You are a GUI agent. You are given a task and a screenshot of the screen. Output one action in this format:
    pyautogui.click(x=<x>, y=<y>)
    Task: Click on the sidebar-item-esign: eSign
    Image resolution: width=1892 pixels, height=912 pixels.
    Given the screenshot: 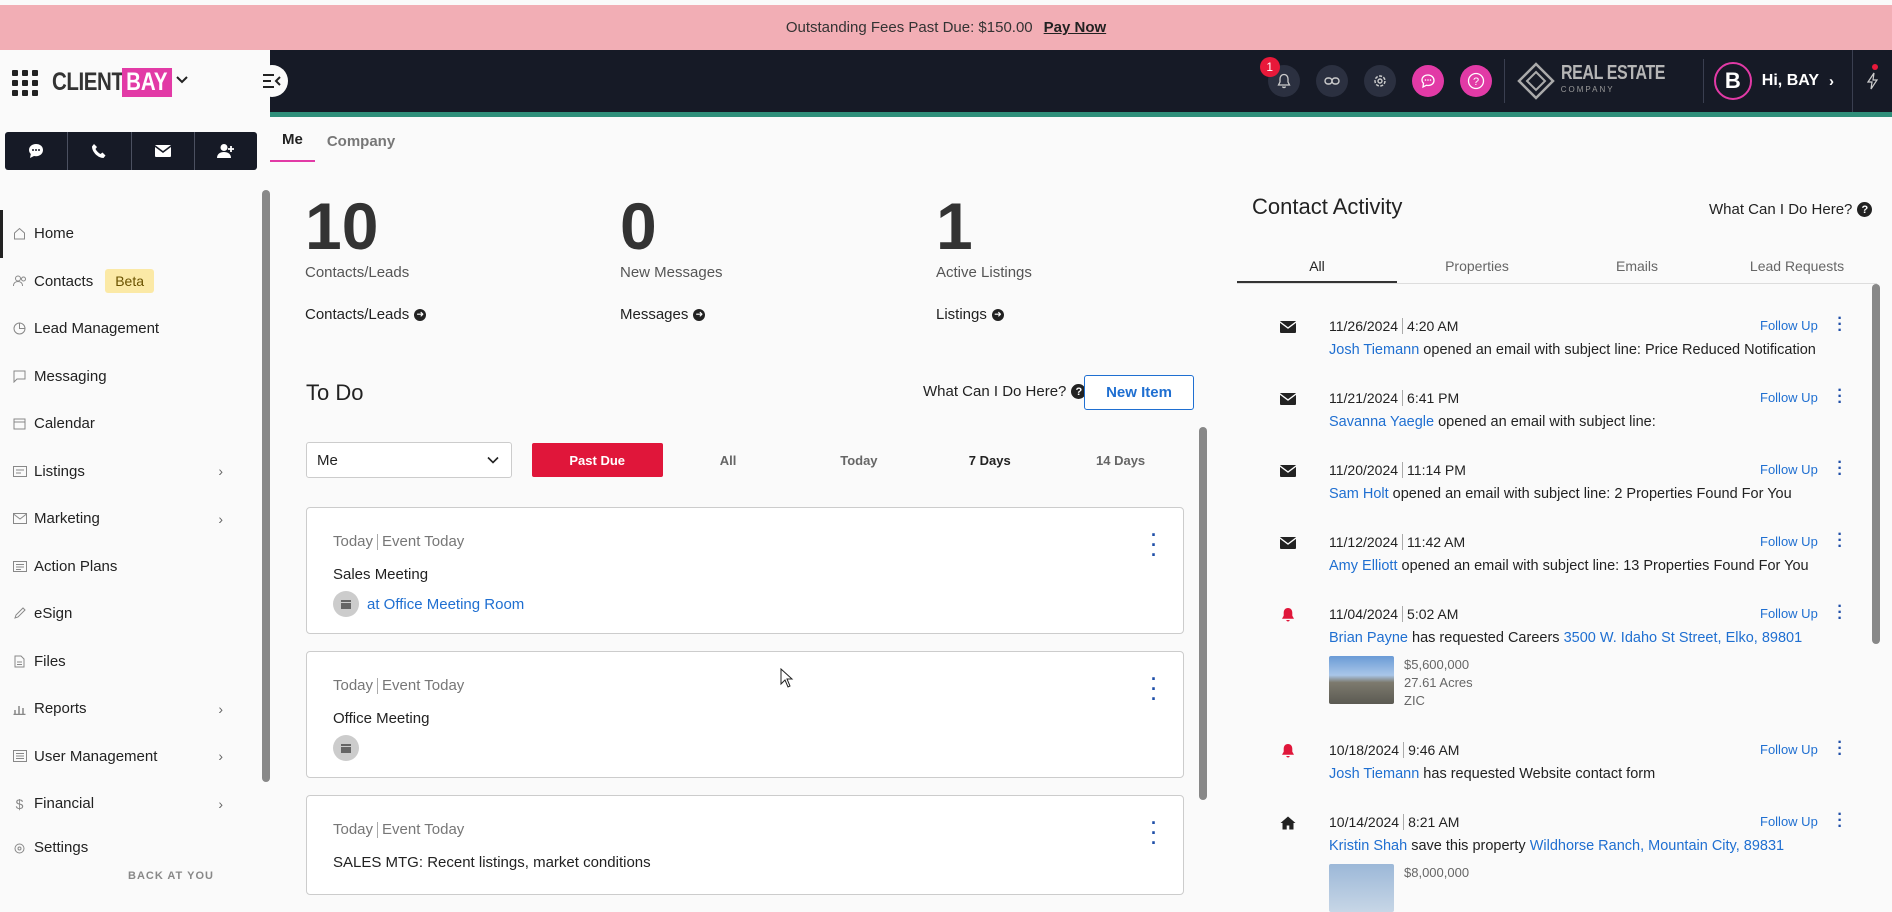 What is the action you would take?
    pyautogui.click(x=122, y=614)
    